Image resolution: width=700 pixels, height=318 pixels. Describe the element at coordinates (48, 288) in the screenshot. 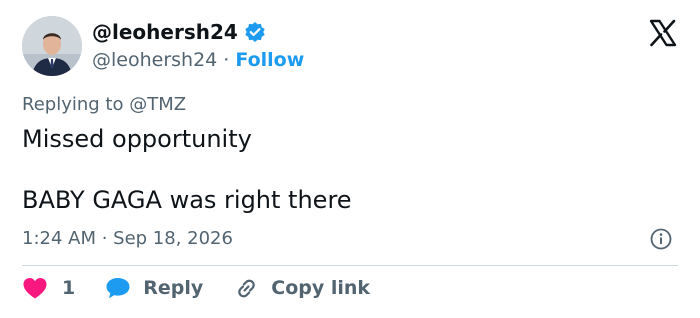

I see `like-button: 1` at that location.